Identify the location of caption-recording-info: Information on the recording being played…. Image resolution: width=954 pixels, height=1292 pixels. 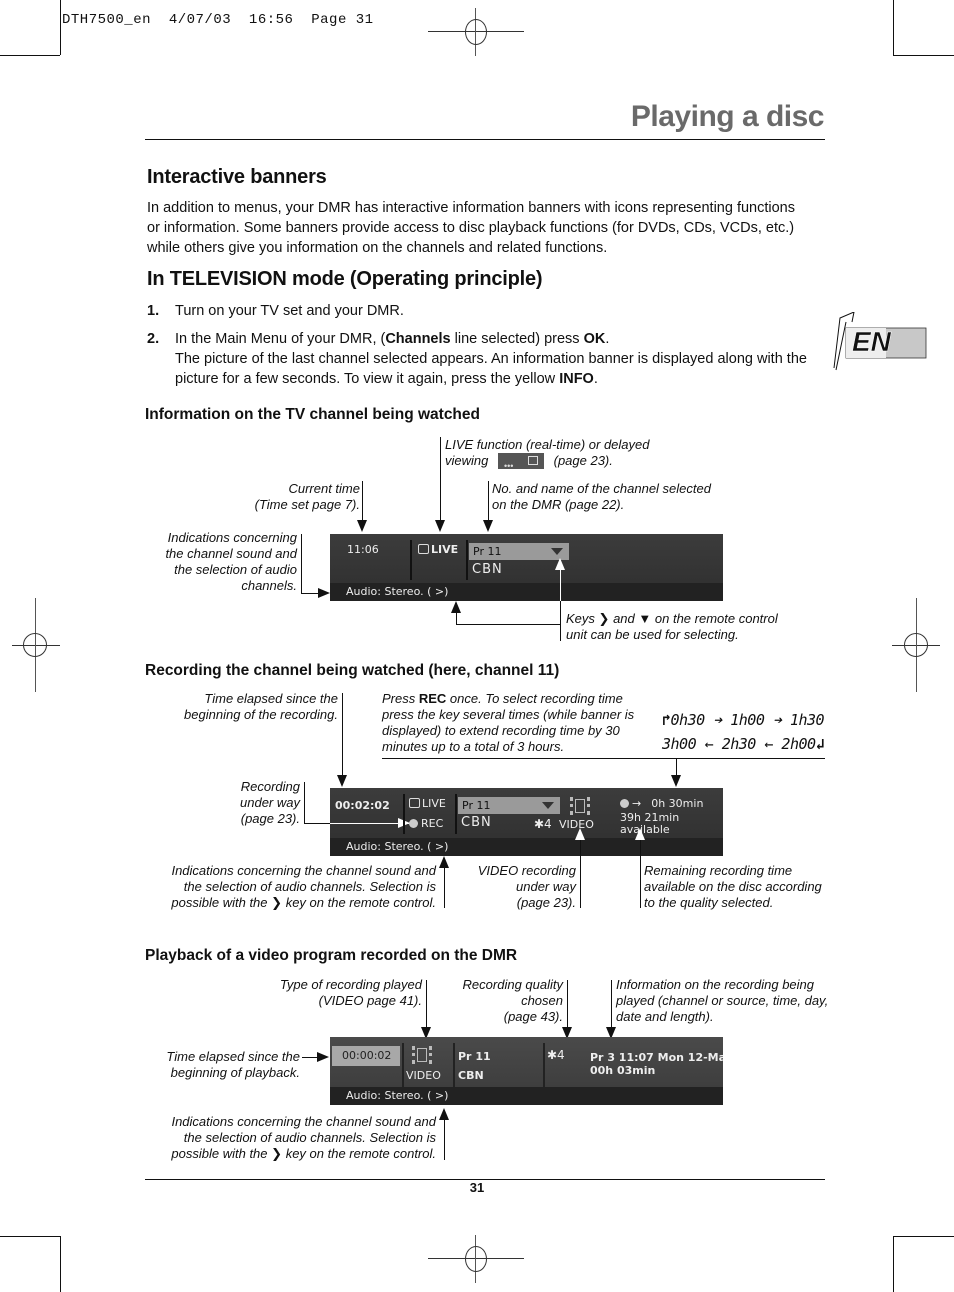
(722, 1000).